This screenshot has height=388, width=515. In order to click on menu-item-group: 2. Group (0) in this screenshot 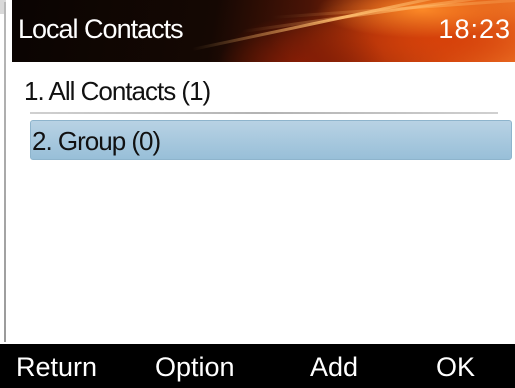, I will do `click(96, 141)`.